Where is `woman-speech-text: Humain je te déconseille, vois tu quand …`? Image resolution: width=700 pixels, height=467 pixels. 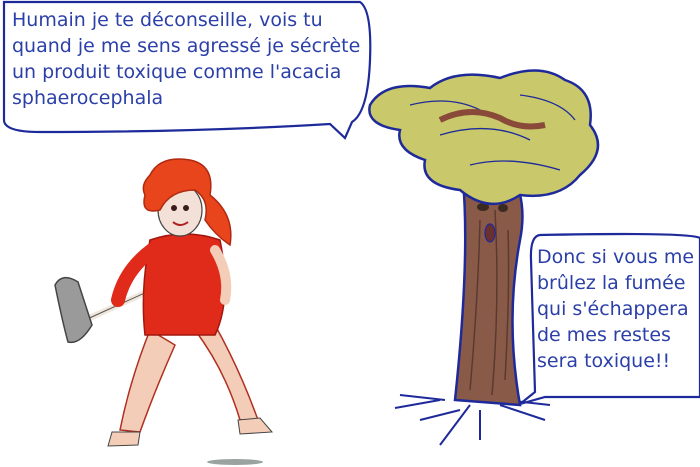
woman-speech-text: Humain je te déconseille, vois tu quand … is located at coordinates (186, 59).